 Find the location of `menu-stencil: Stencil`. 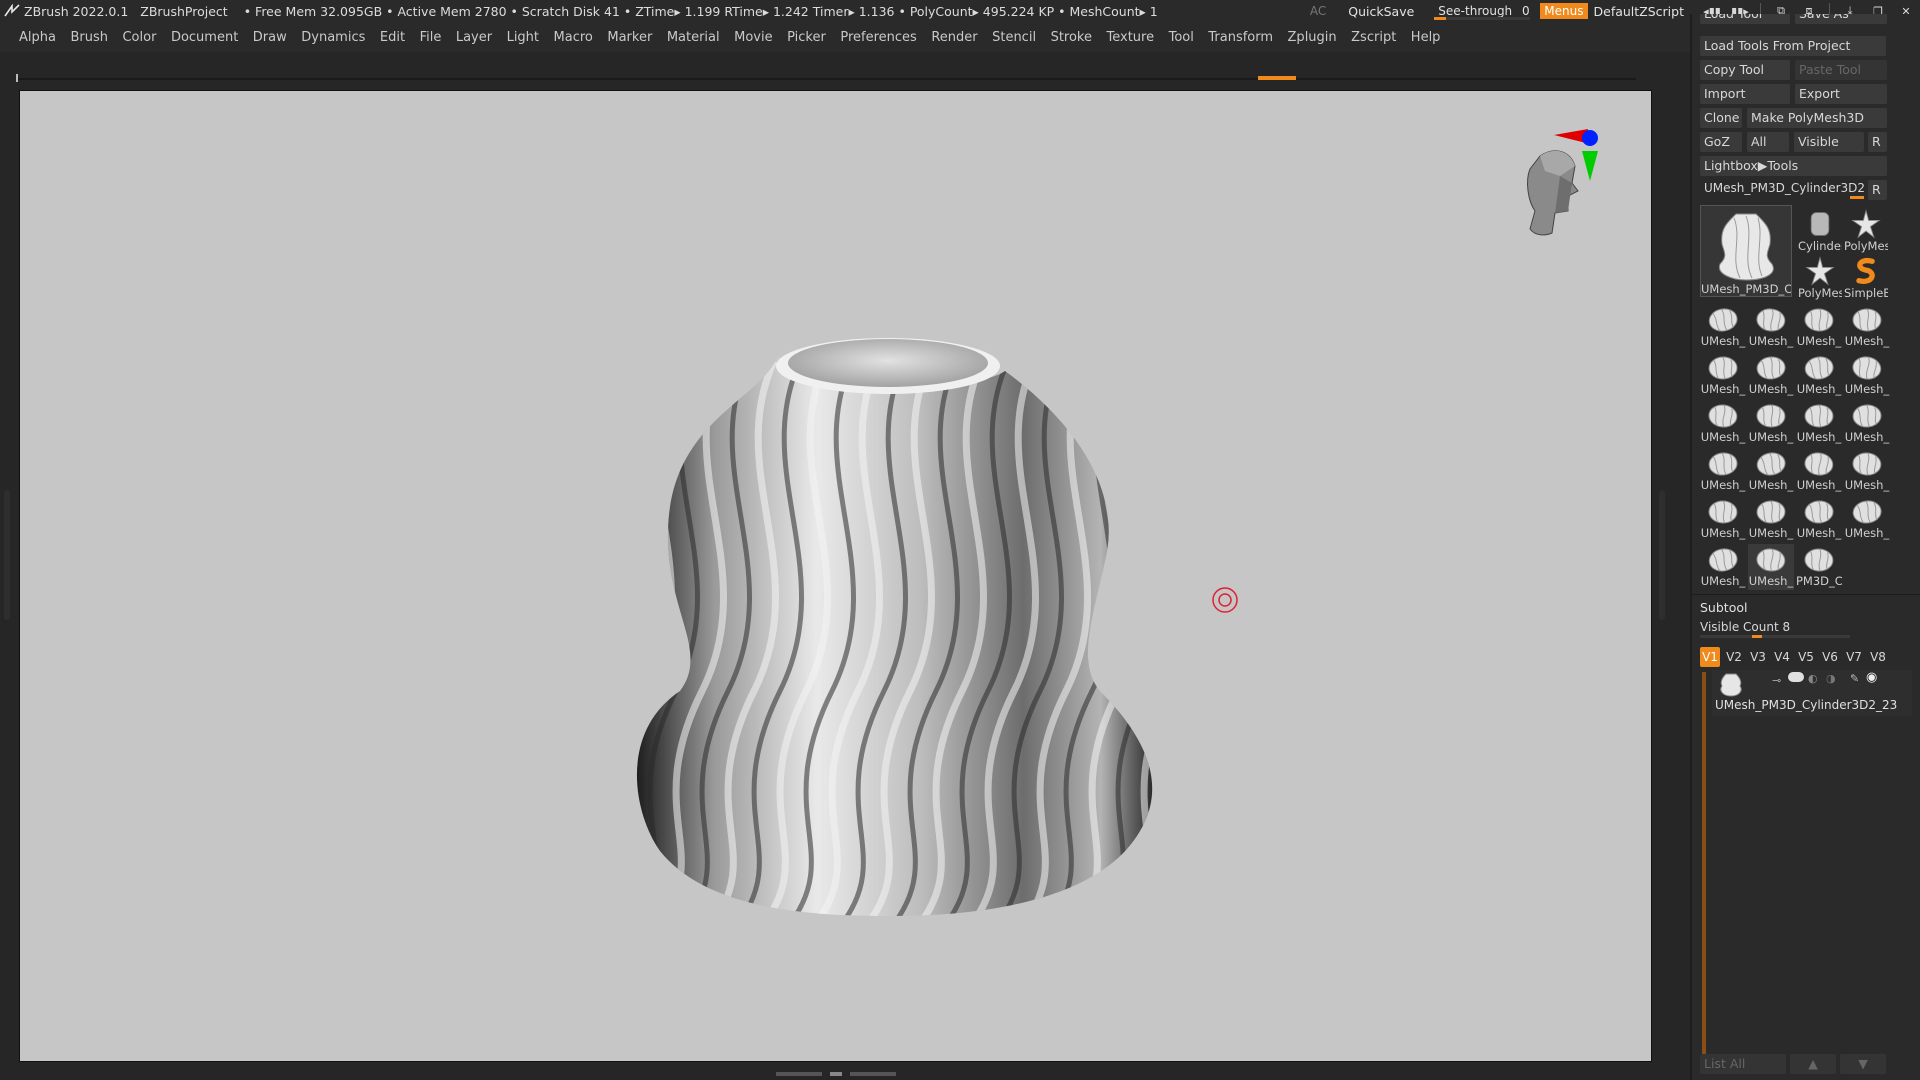

menu-stencil: Stencil is located at coordinates (1014, 37).